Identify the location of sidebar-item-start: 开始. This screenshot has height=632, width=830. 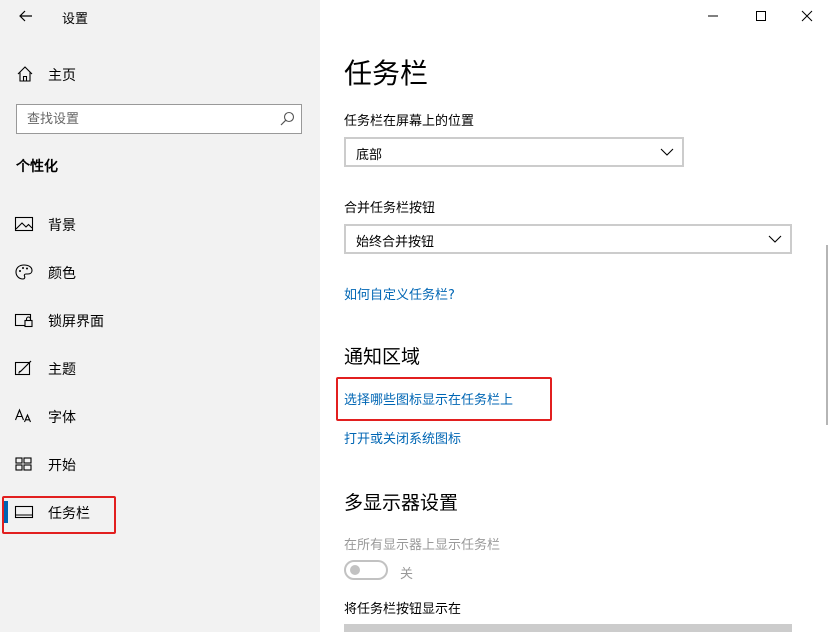
(160, 464).